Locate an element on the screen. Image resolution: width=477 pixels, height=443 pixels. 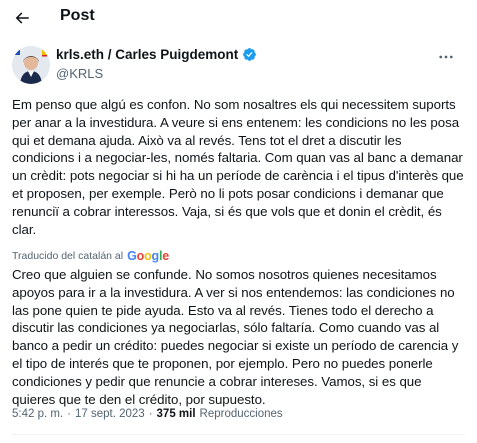
translation-label: Traducido del catalán al is located at coordinates (68, 256).